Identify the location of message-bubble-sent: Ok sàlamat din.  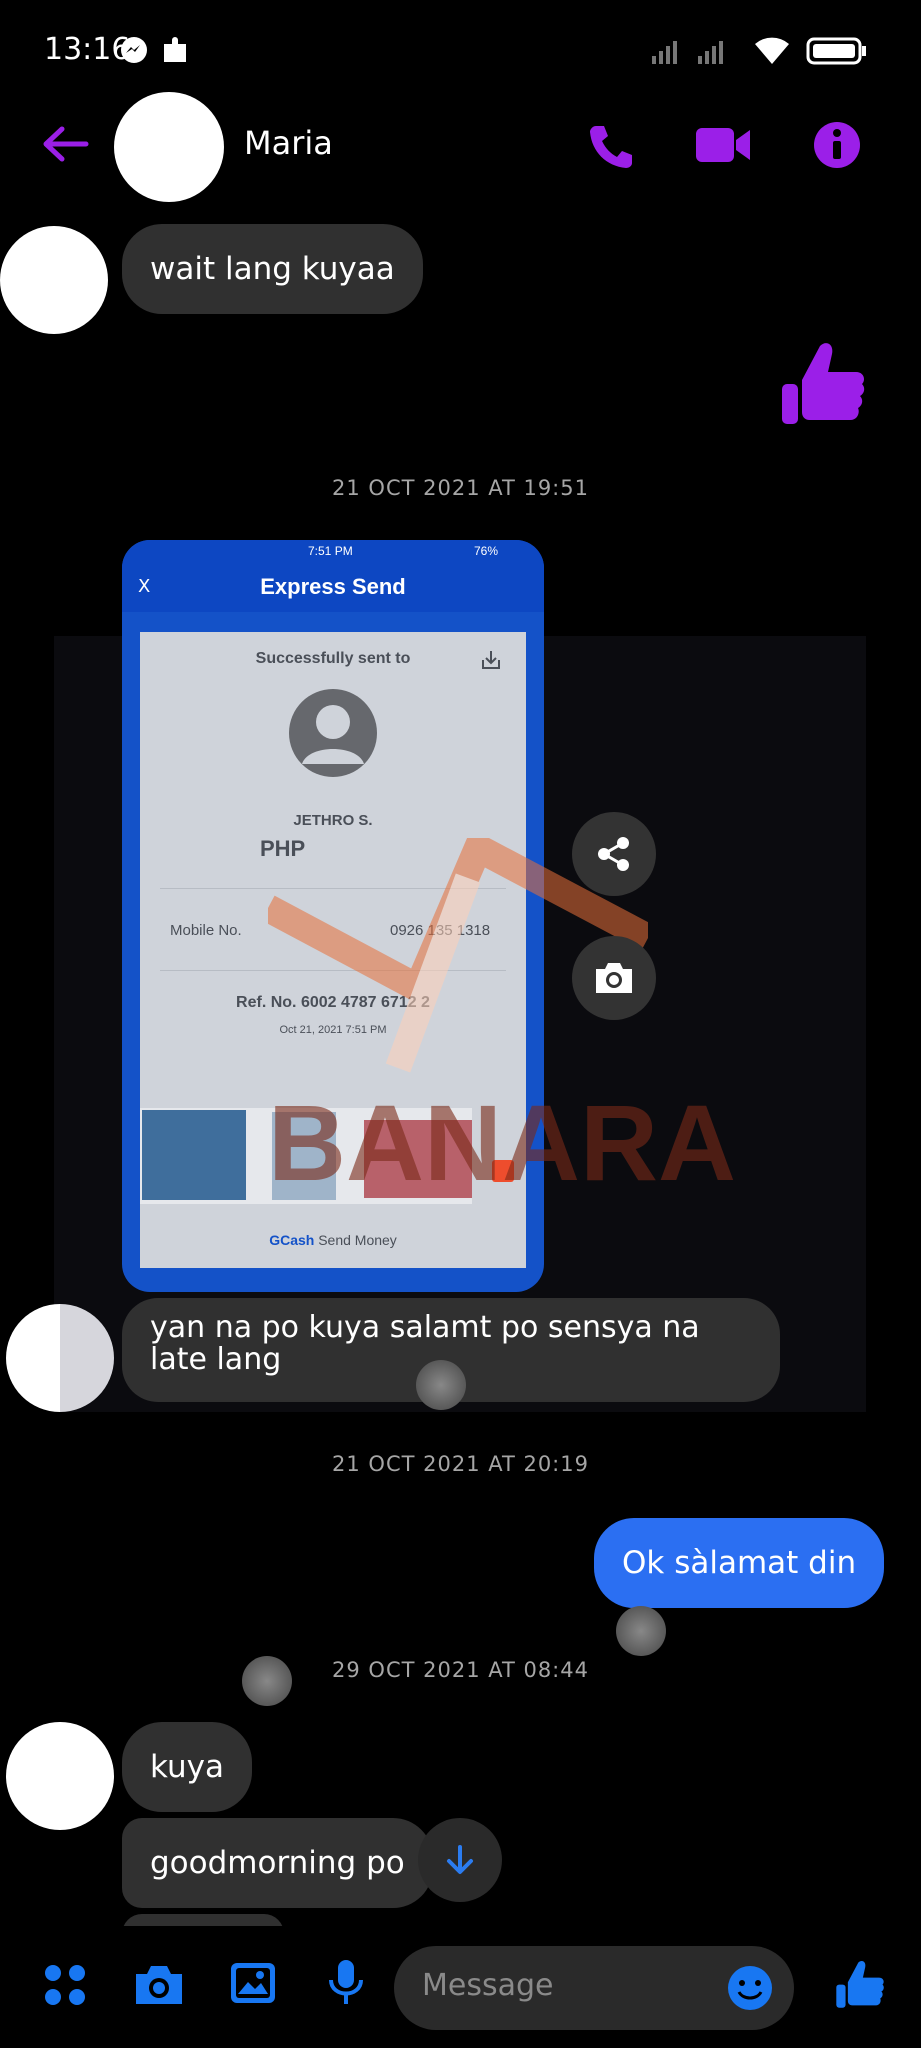
(739, 1563).